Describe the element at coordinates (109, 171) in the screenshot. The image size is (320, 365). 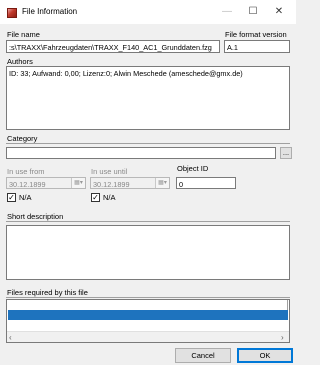
I see `in-use-until-label: In use until` at that location.